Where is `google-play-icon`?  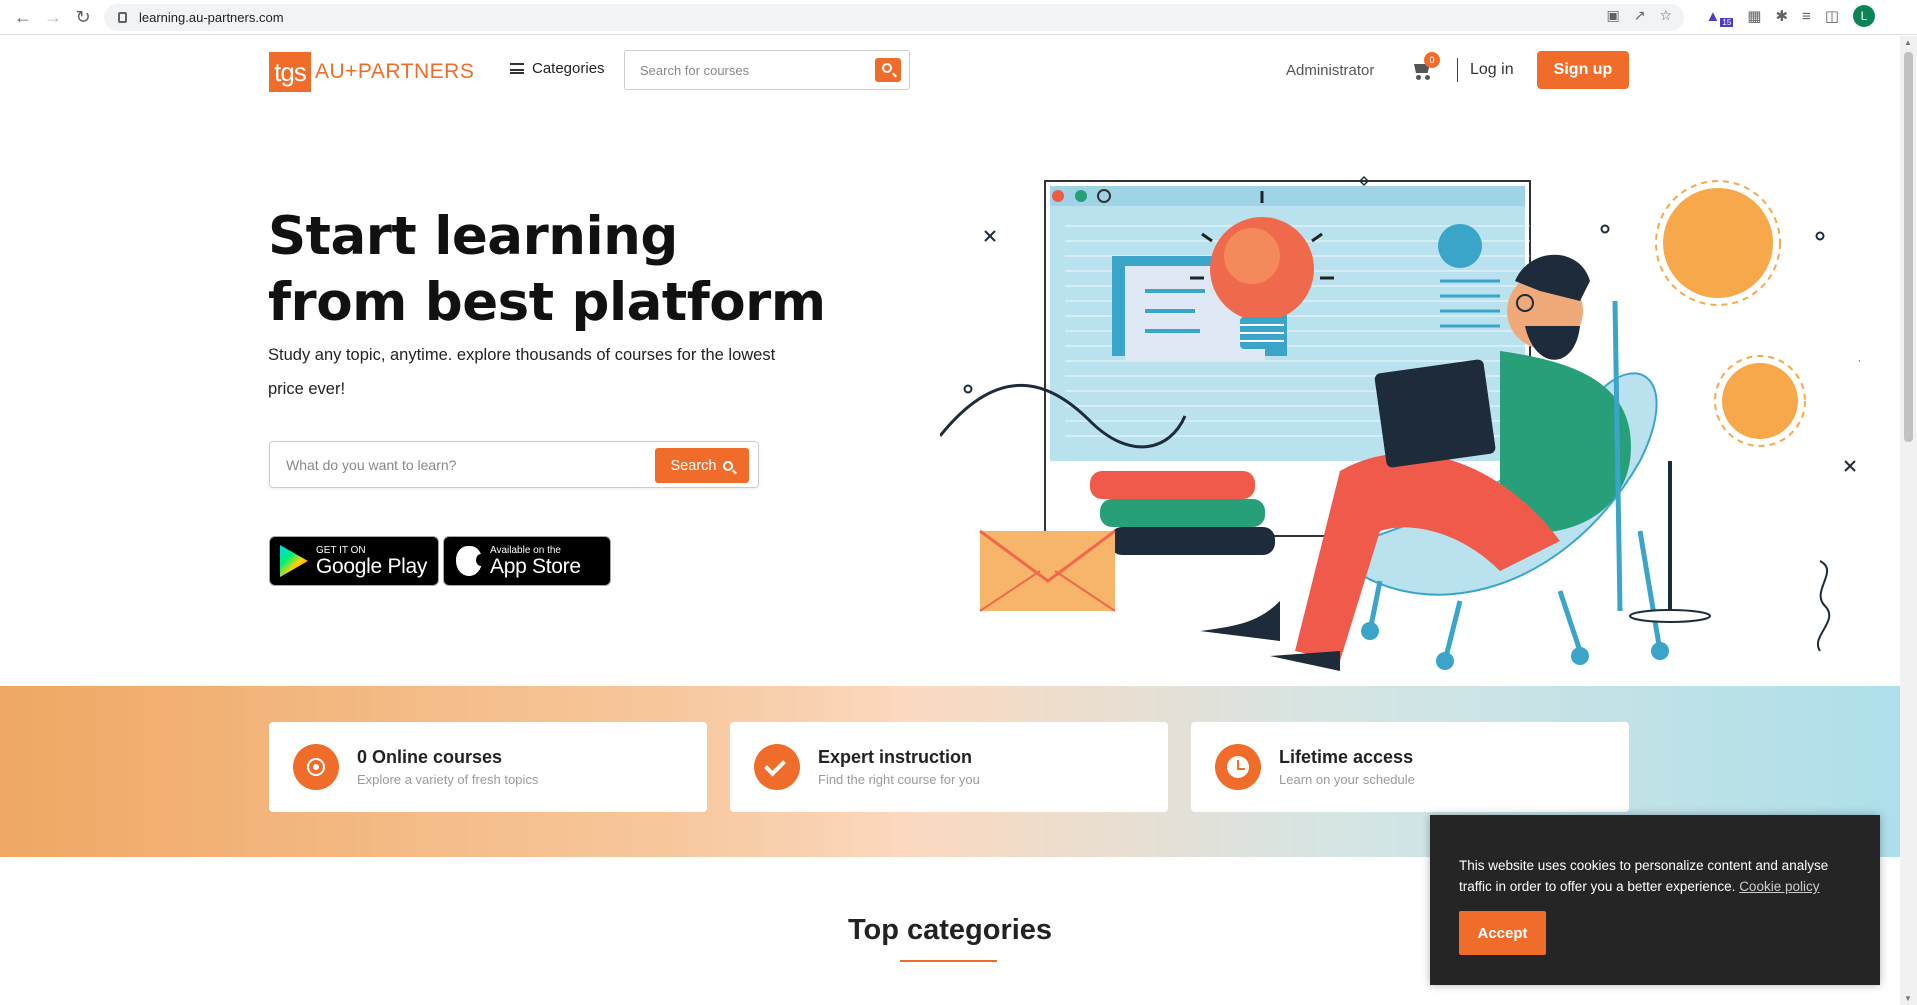 google-play-icon is located at coordinates (294, 561).